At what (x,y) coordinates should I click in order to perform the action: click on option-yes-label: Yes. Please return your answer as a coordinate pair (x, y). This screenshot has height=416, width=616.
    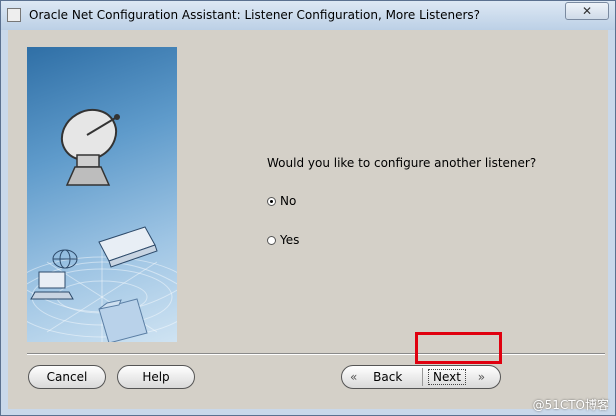
    Looking at the image, I should click on (290, 240).